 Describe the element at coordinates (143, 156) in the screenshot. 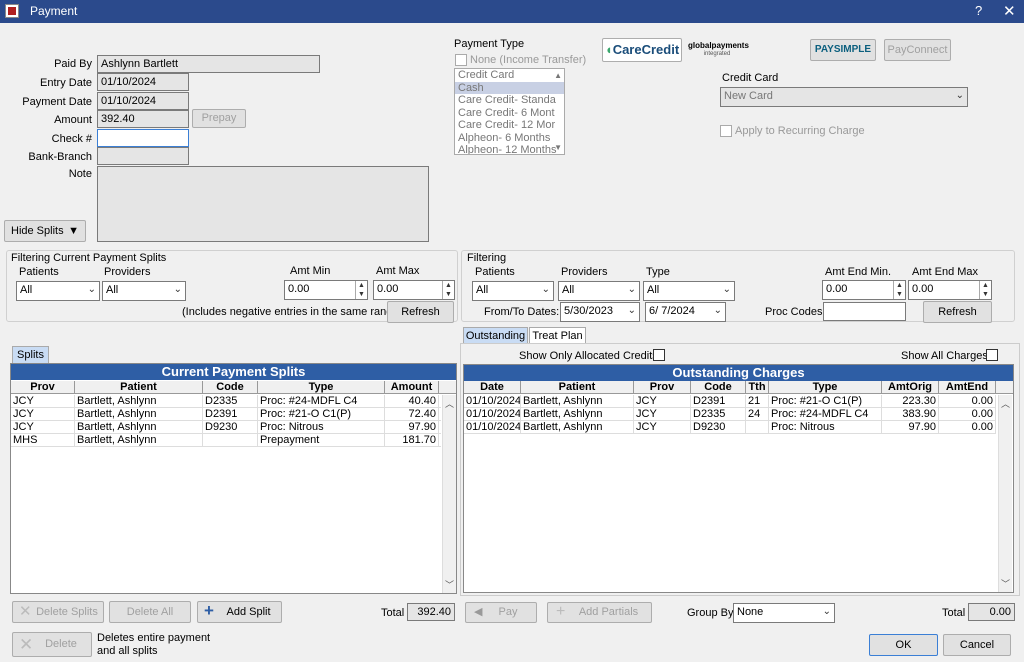

I see `bank-branch-field` at that location.